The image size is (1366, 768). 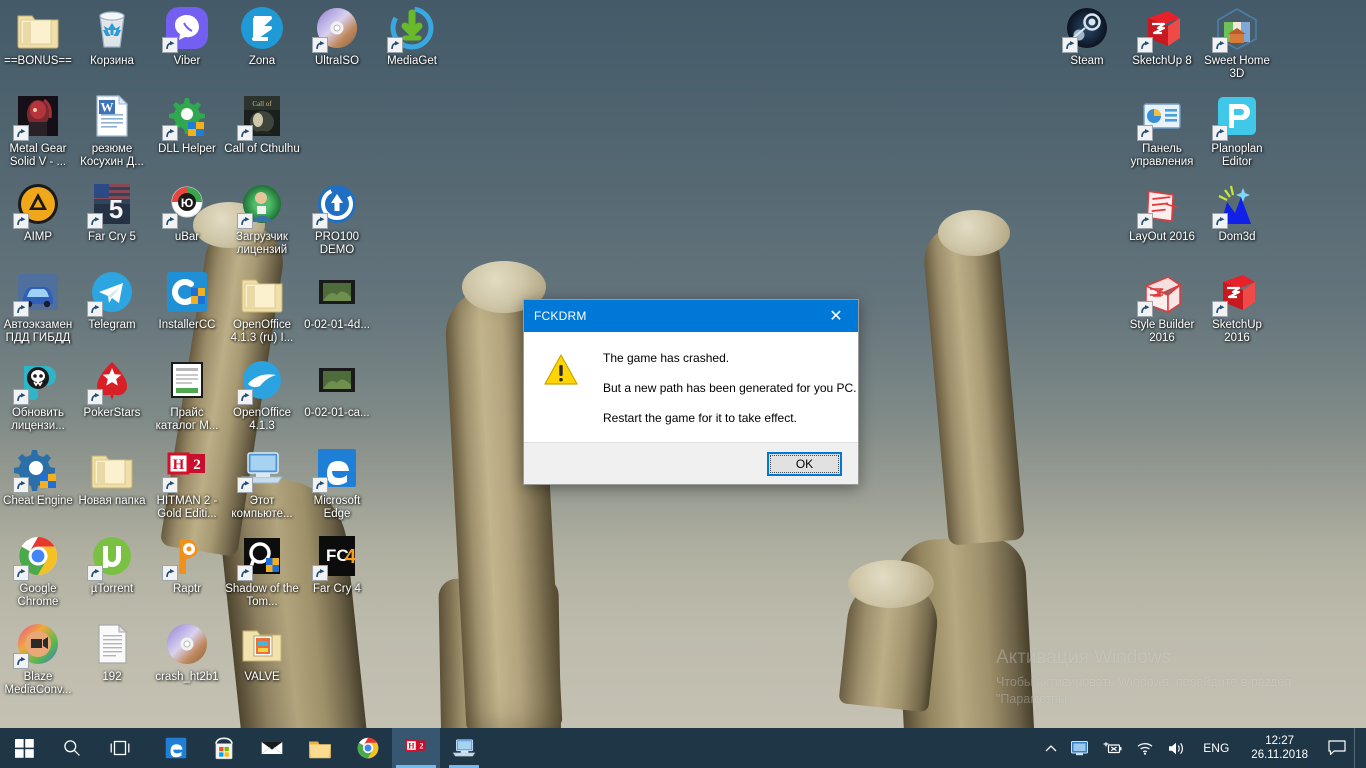 What do you see at coordinates (411, 28) in the screenshot?
I see `mediaget-icon` at bounding box center [411, 28].